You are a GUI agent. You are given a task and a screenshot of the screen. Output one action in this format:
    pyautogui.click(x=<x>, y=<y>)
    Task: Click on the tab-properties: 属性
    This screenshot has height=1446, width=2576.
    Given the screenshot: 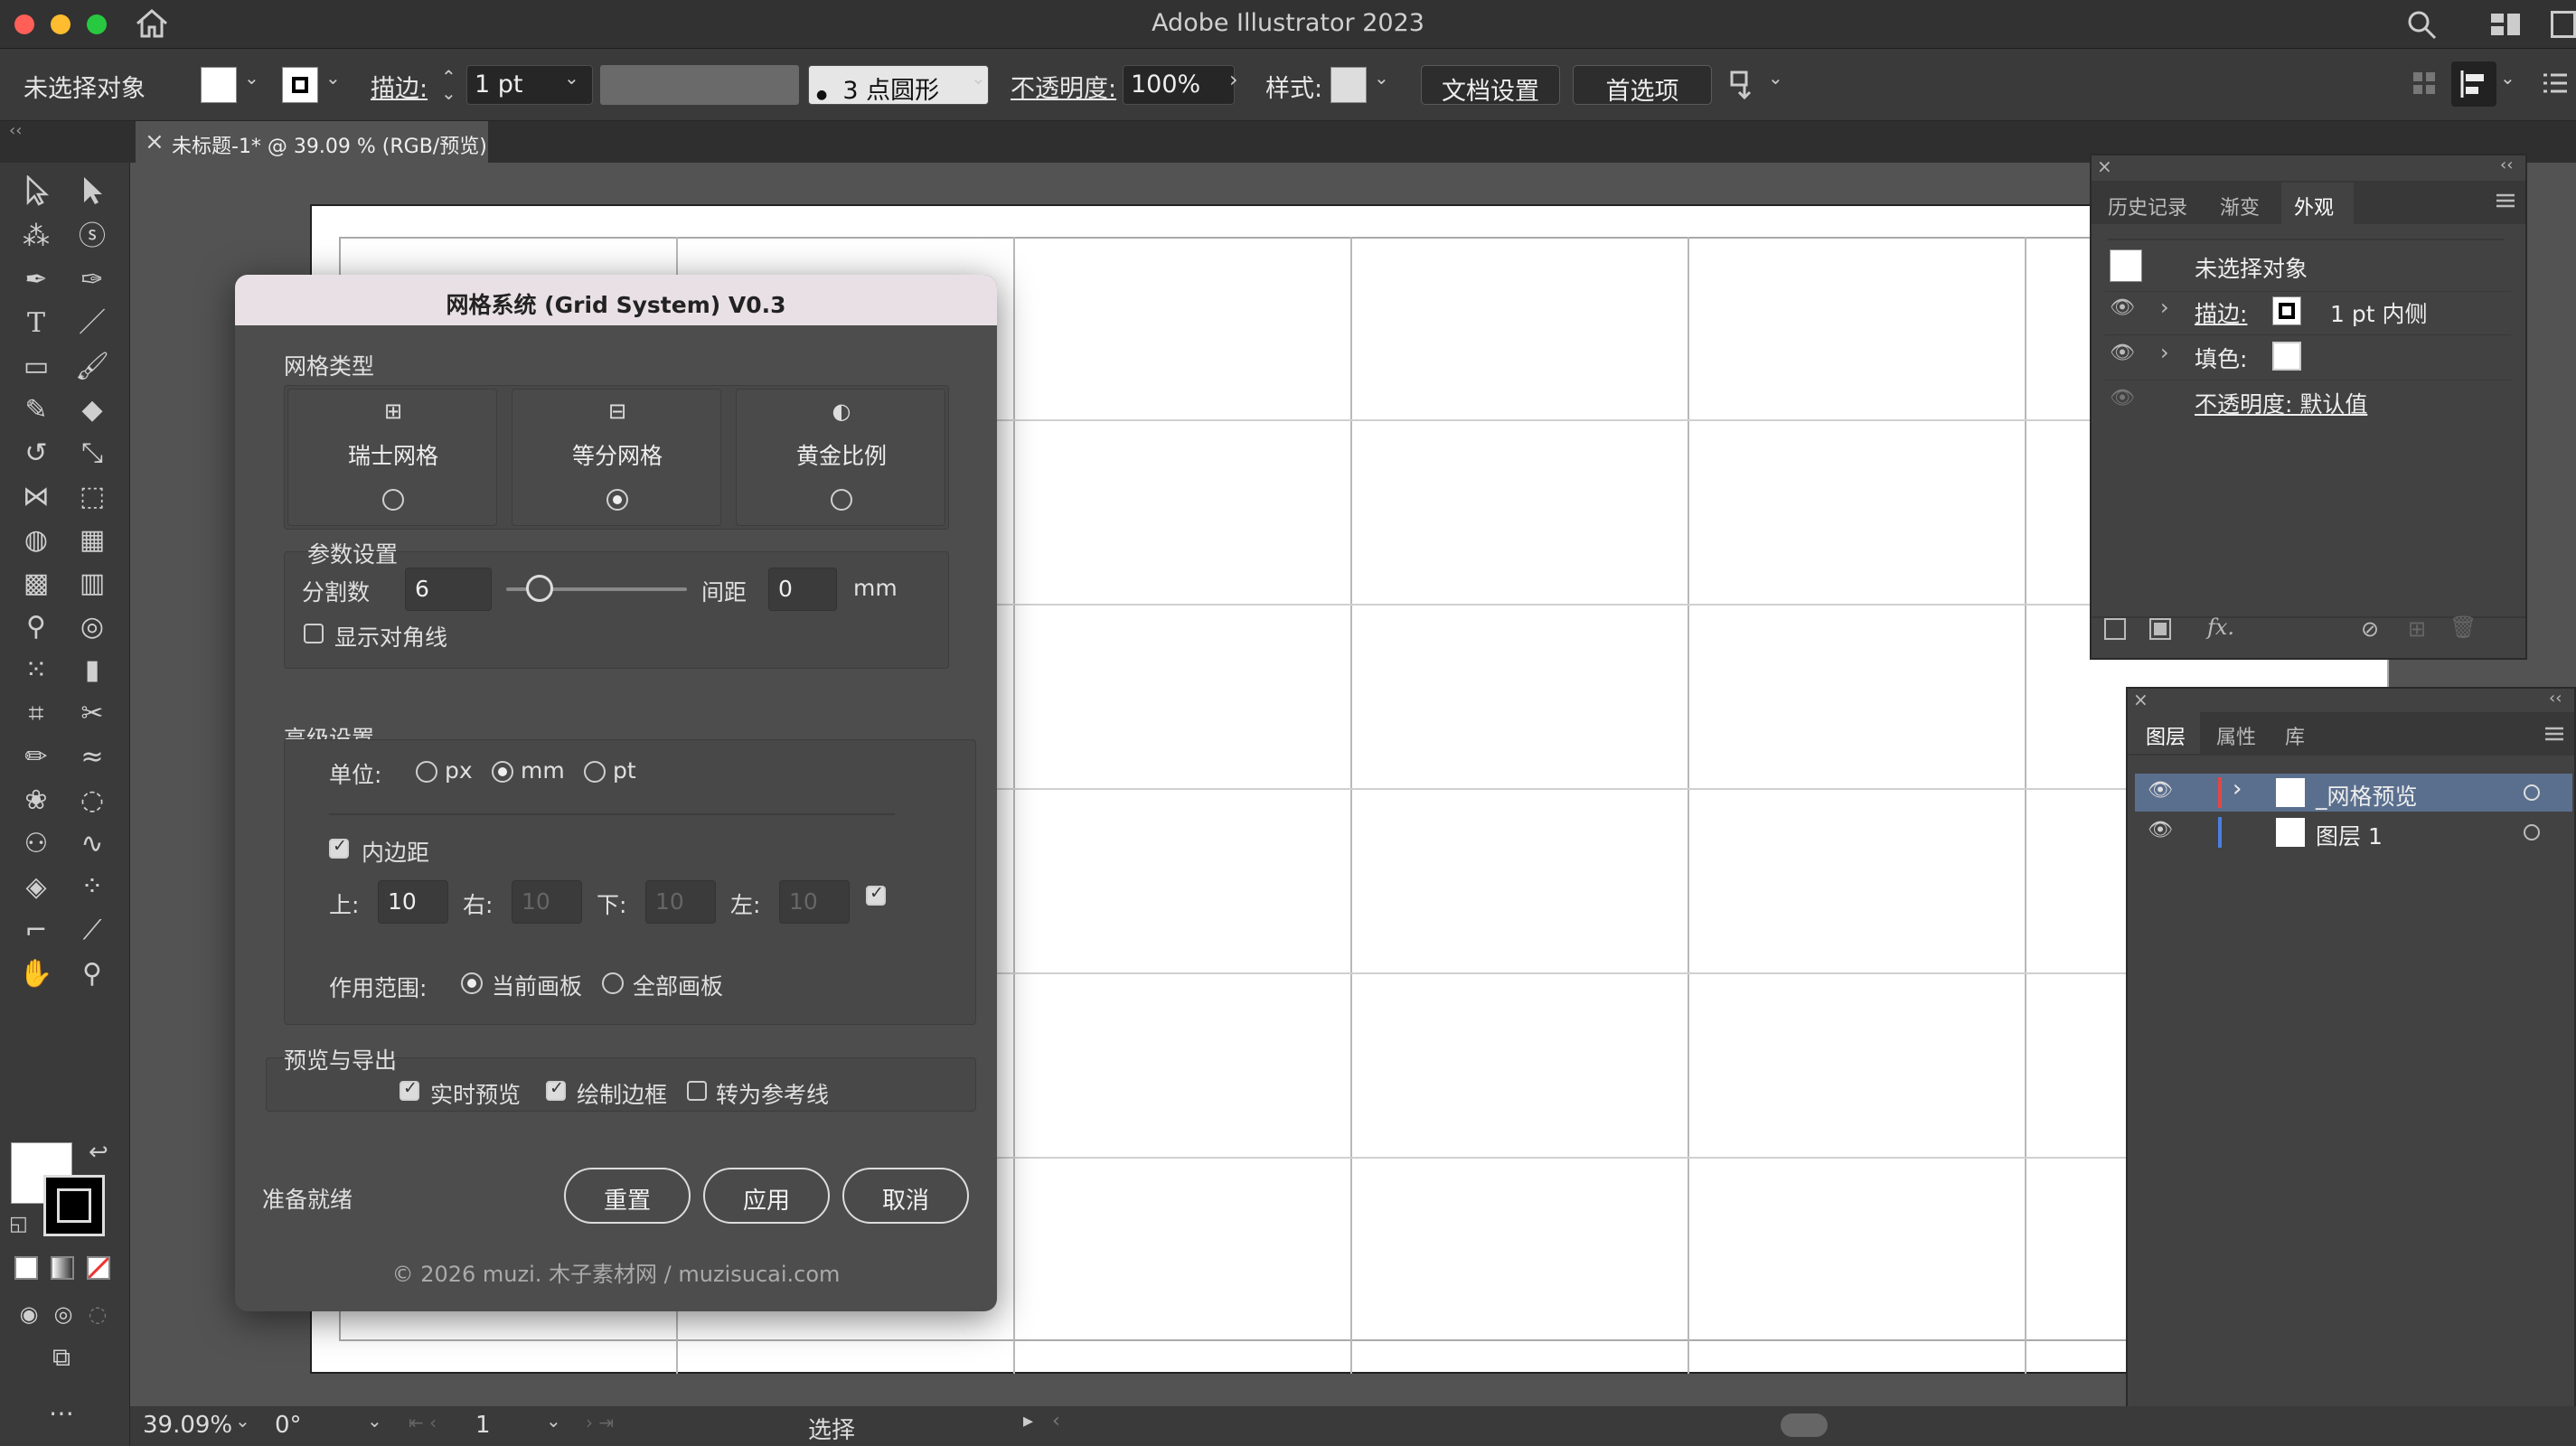 What is the action you would take?
    pyautogui.click(x=2236, y=733)
    